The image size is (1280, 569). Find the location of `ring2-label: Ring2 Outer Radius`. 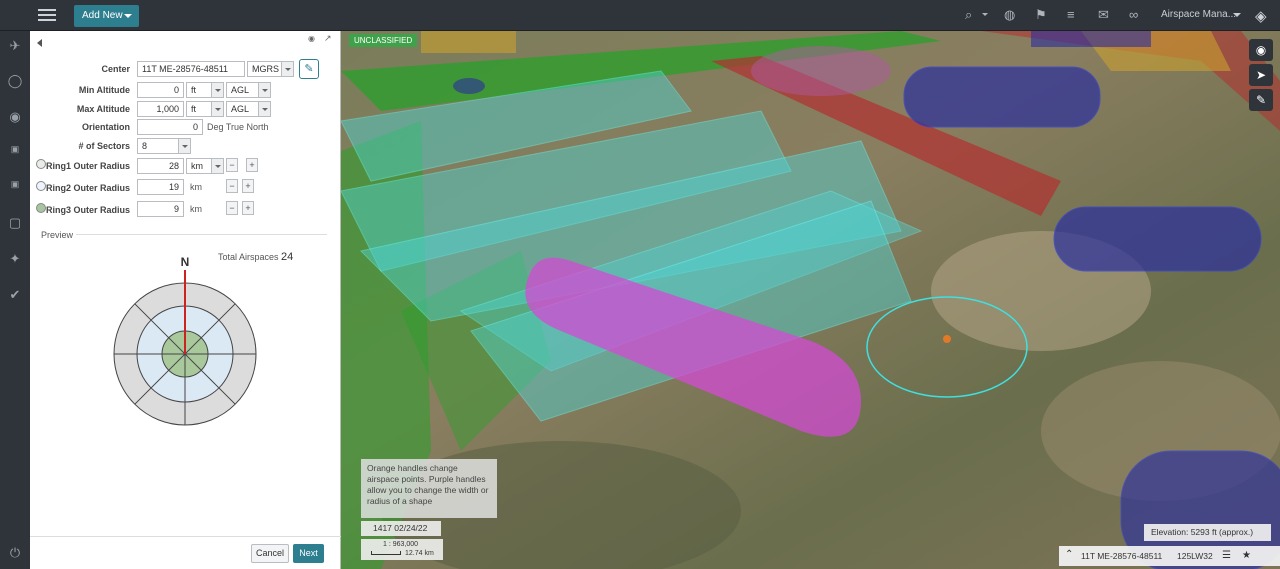

ring2-label: Ring2 Outer Radius is located at coordinates (87, 188).